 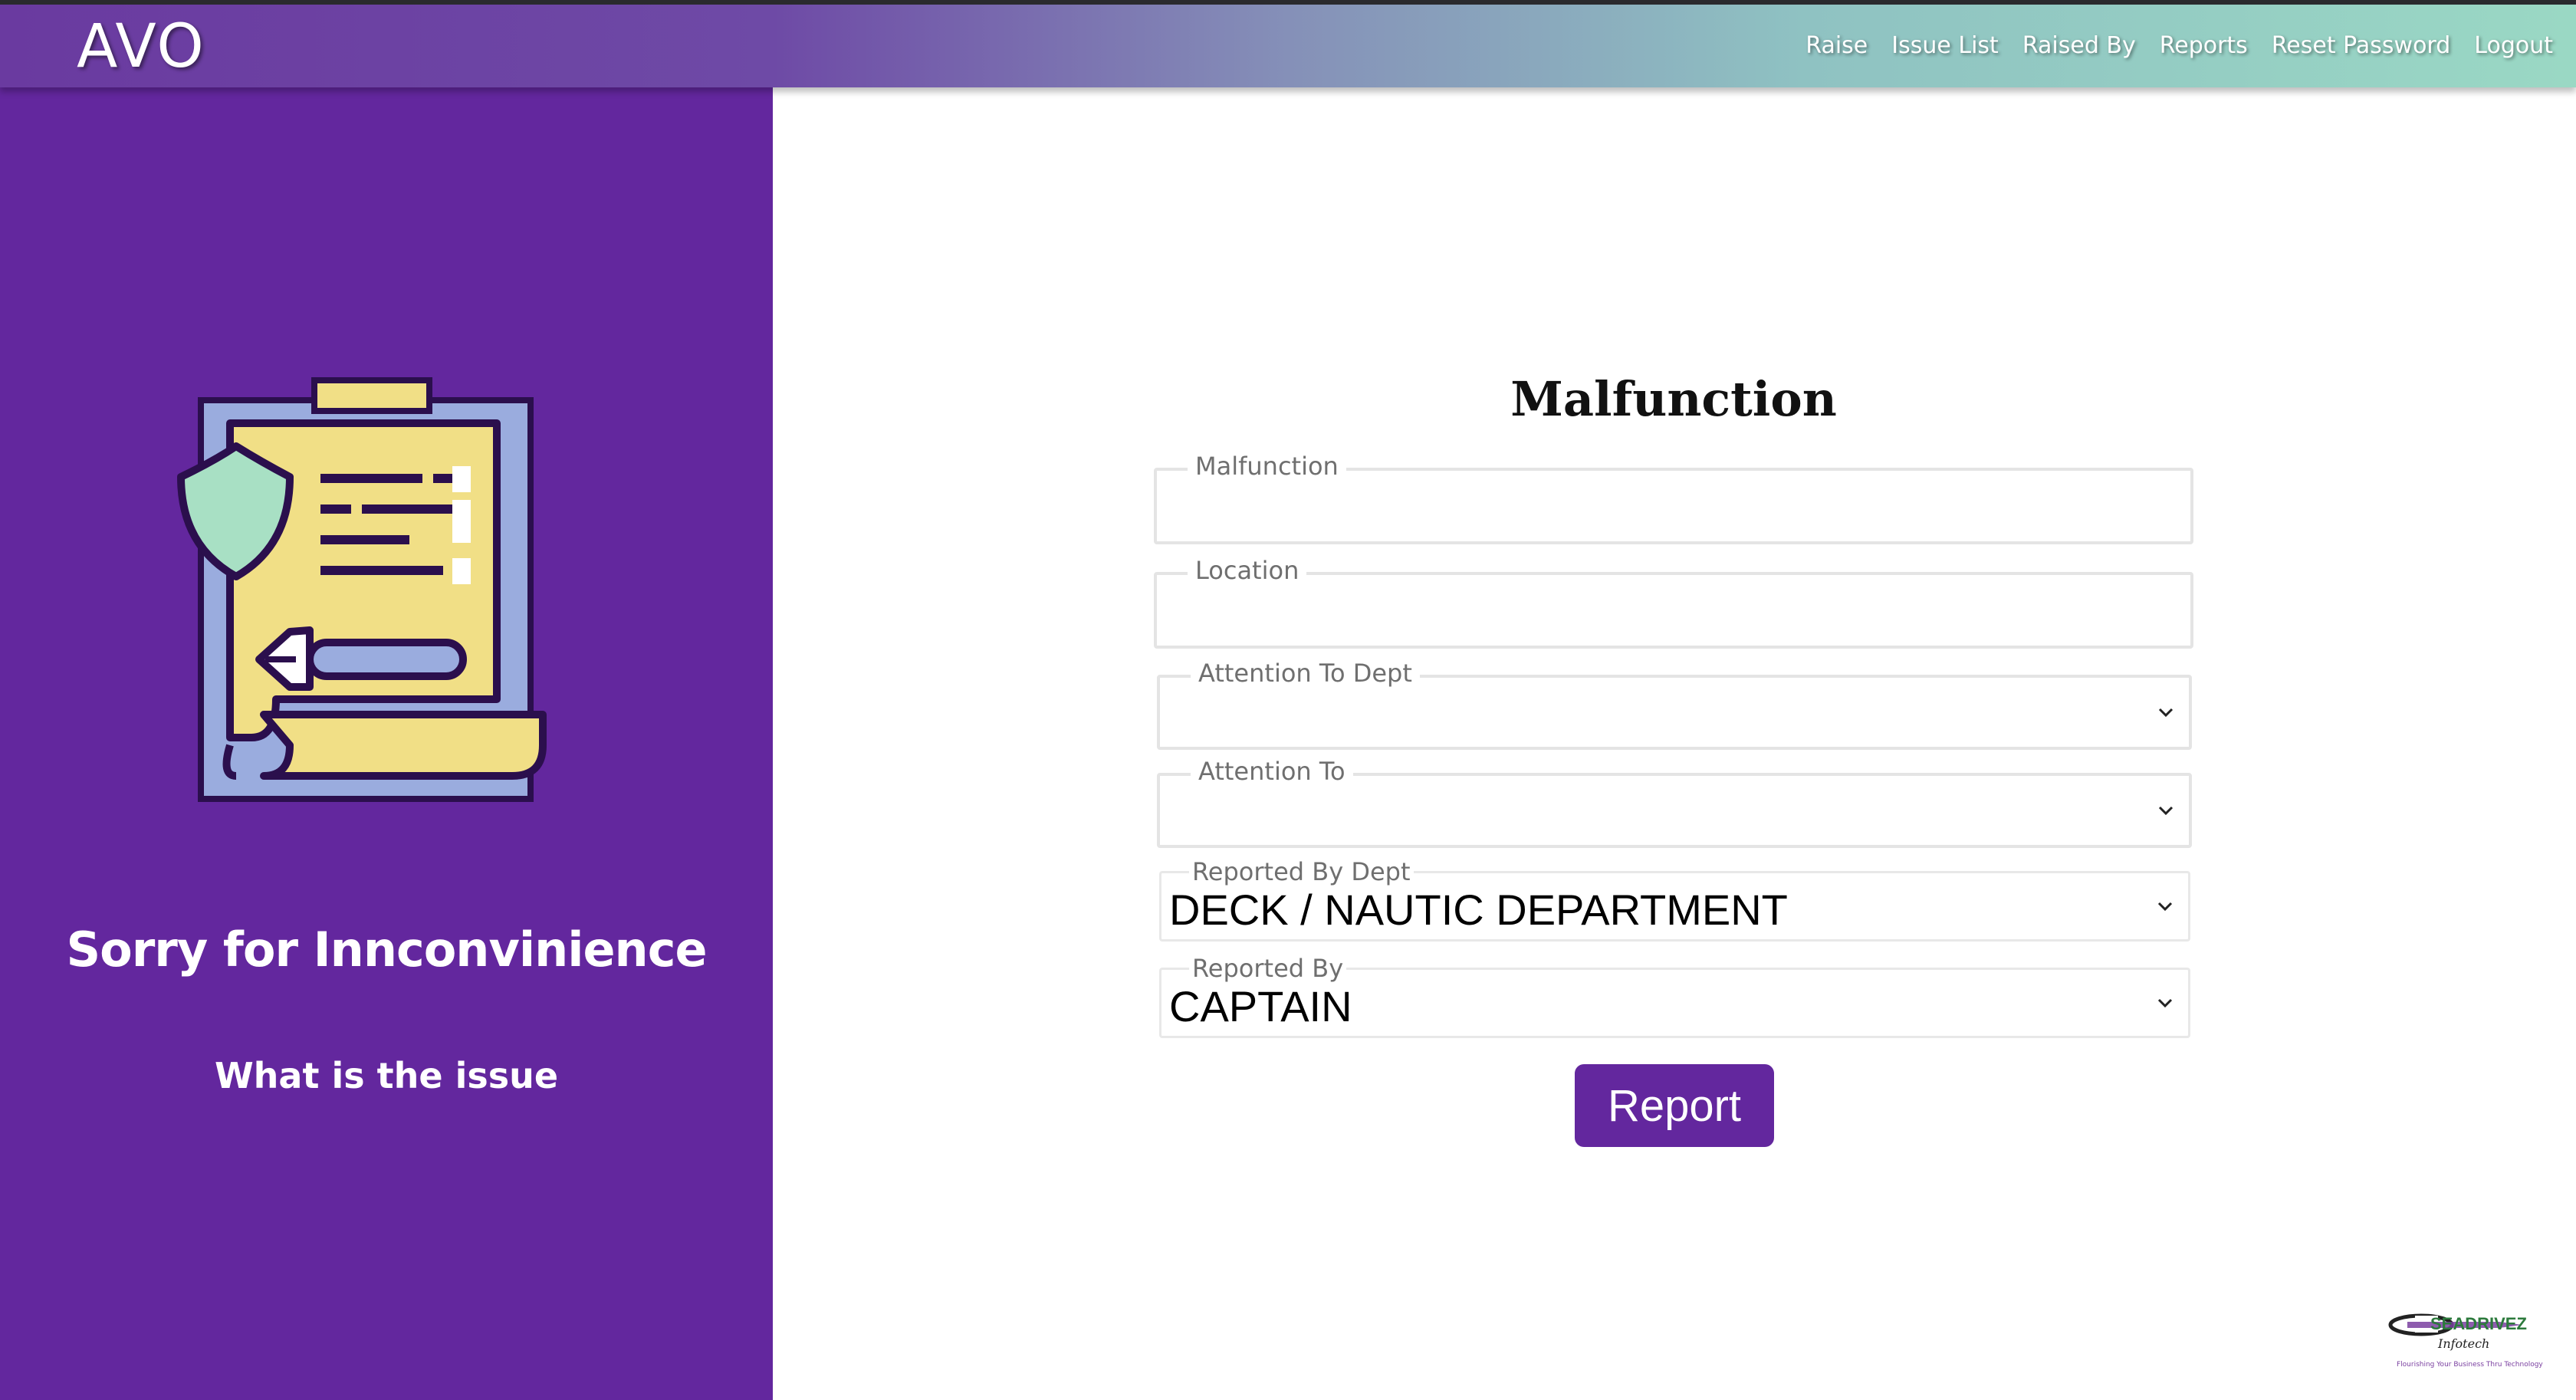 I want to click on form-title: Malfunction, so click(x=1674, y=399).